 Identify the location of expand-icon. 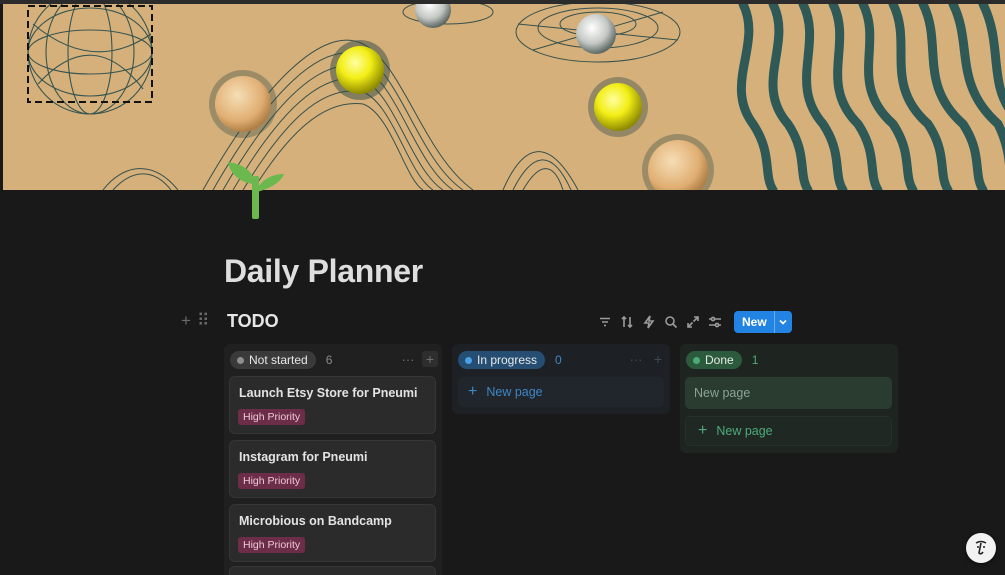
(693, 322).